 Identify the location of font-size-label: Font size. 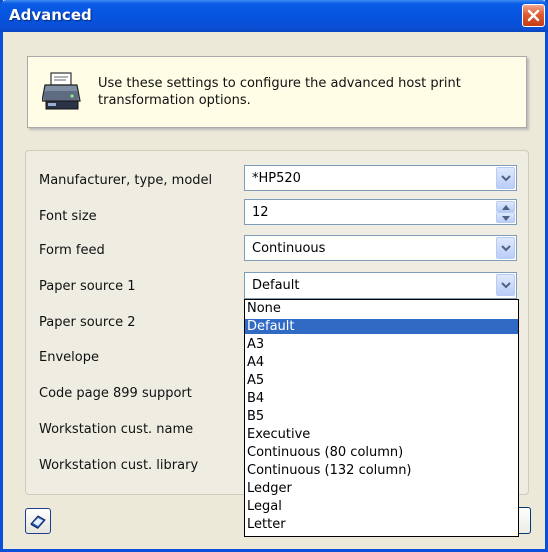
(68, 216).